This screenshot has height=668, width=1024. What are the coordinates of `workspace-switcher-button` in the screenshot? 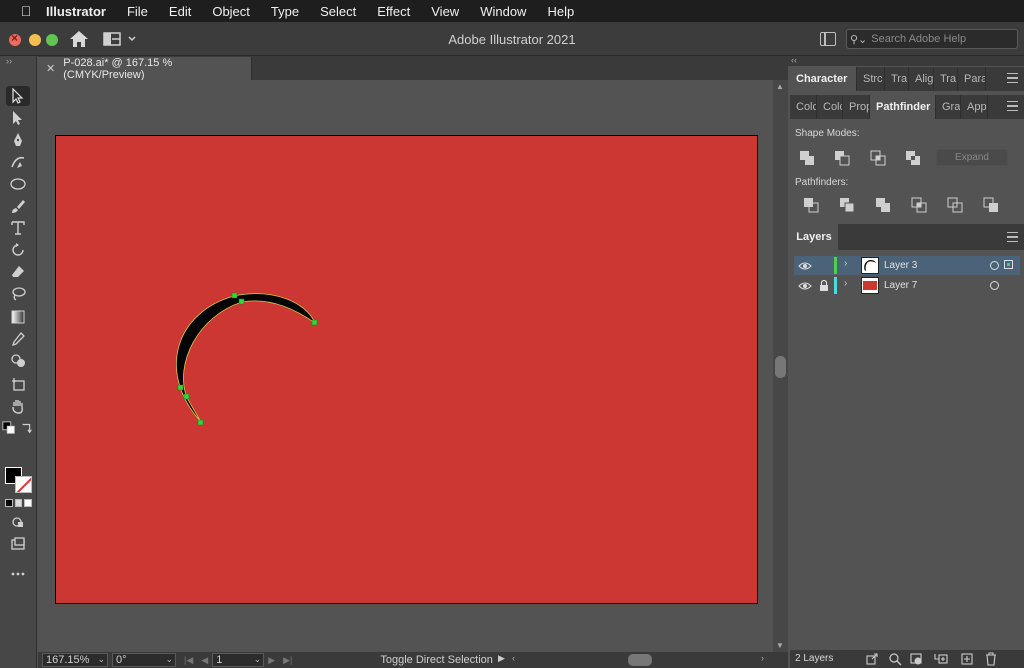 It's located at (123, 39).